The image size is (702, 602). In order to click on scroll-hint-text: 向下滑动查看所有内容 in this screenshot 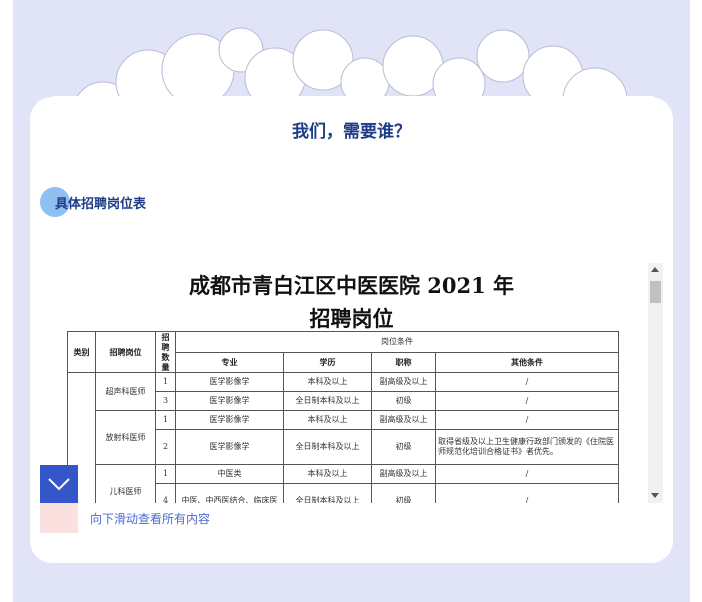, I will do `click(150, 519)`.